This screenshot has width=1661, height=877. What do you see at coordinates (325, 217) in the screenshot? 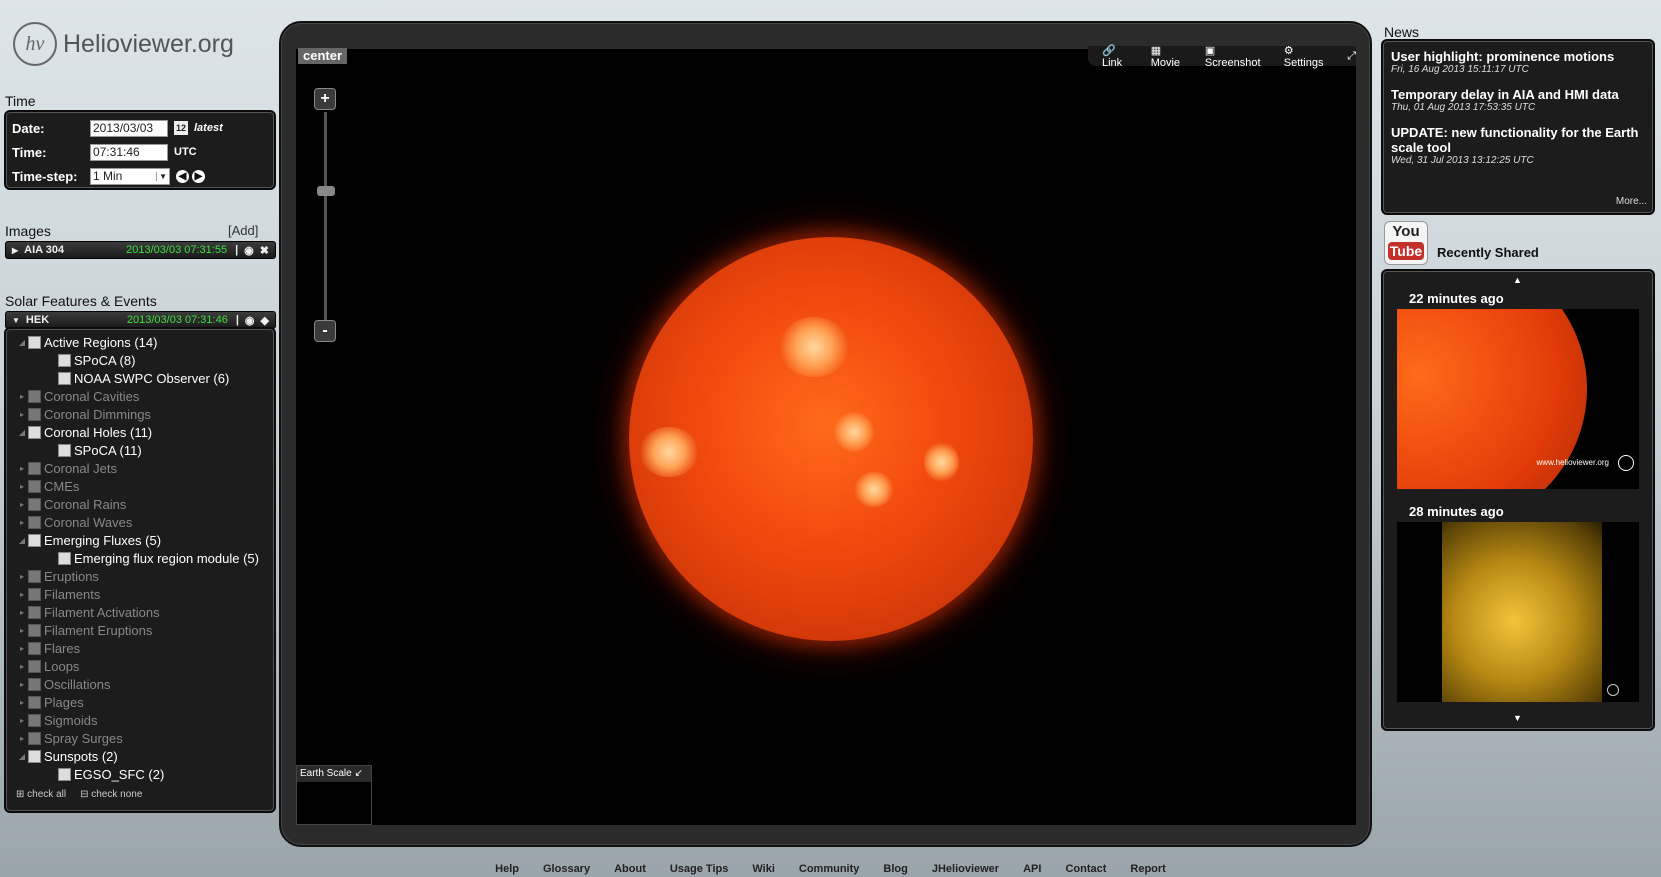
I see `zoom-slider-track` at bounding box center [325, 217].